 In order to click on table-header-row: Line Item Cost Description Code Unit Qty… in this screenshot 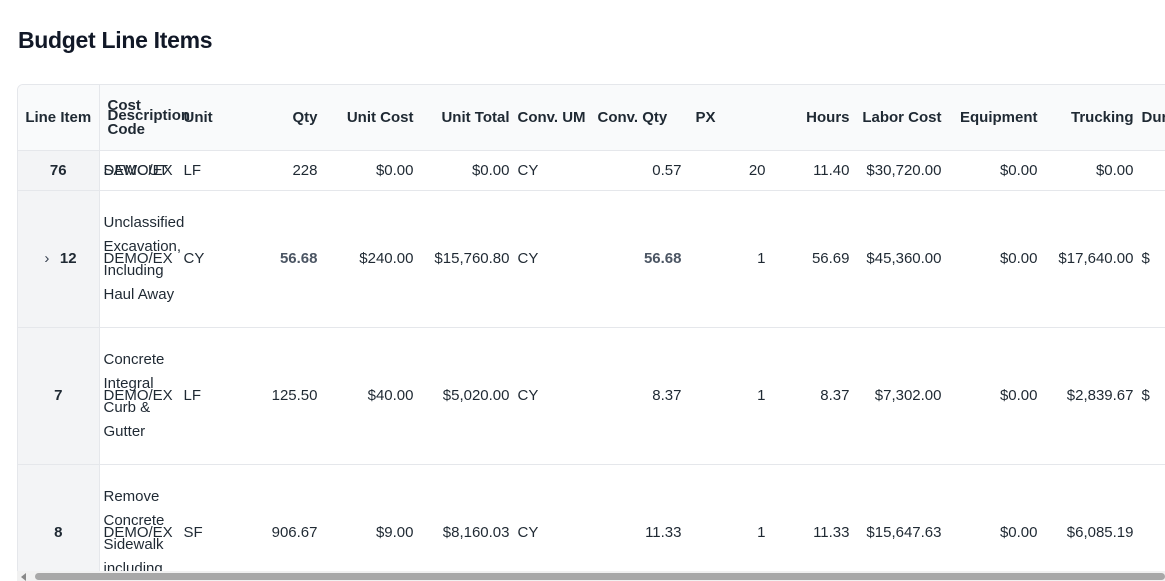, I will do `click(591, 118)`.